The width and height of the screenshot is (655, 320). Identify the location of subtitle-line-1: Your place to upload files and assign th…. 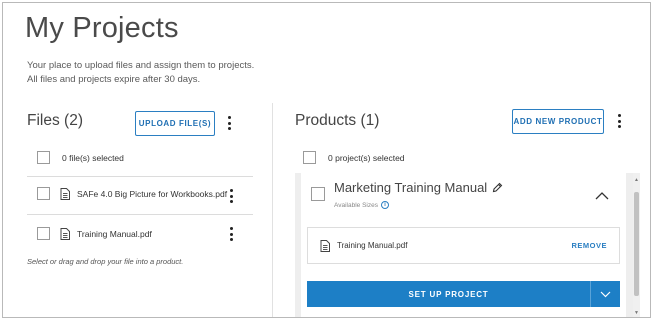
(141, 65).